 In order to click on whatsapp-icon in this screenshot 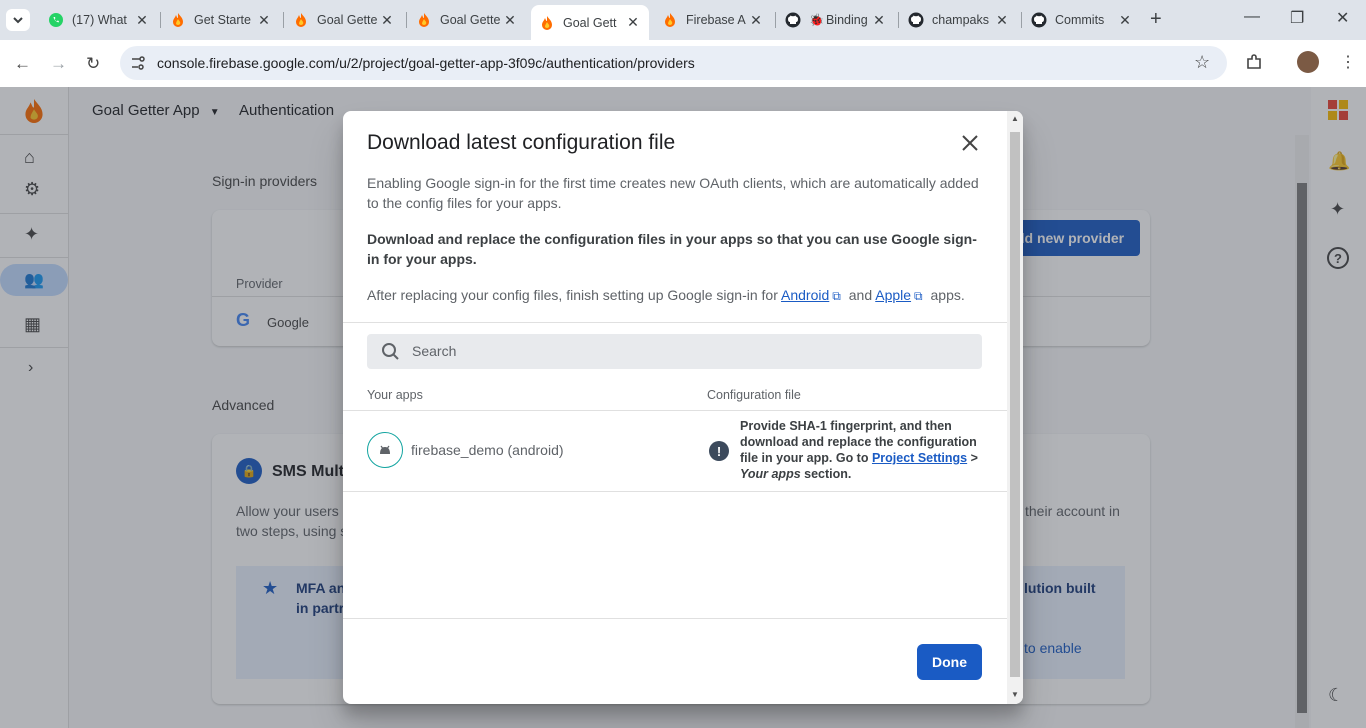, I will do `click(56, 20)`.